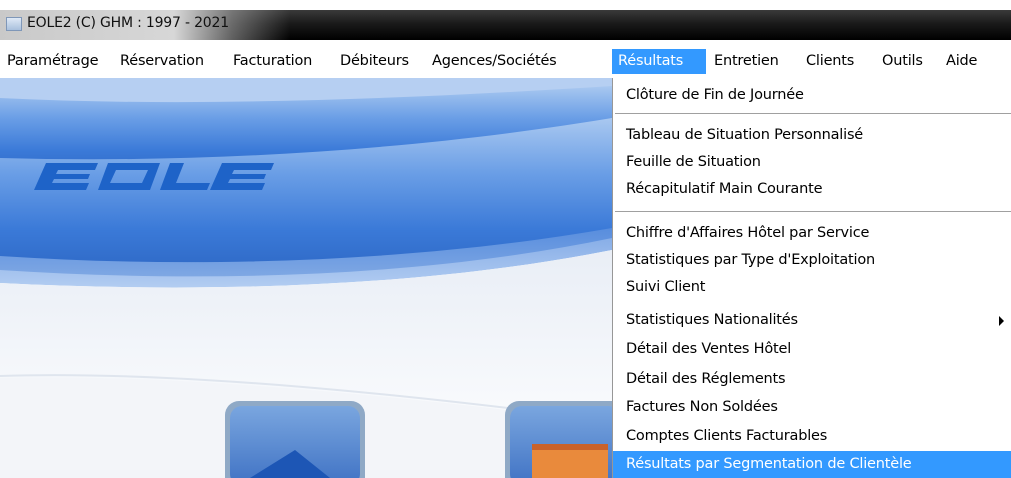 The height and width of the screenshot is (478, 1011). What do you see at coordinates (812, 464) in the screenshot?
I see `menu-item-resultats-segmentation: Résultats par Segmentation de Clientèle` at bounding box center [812, 464].